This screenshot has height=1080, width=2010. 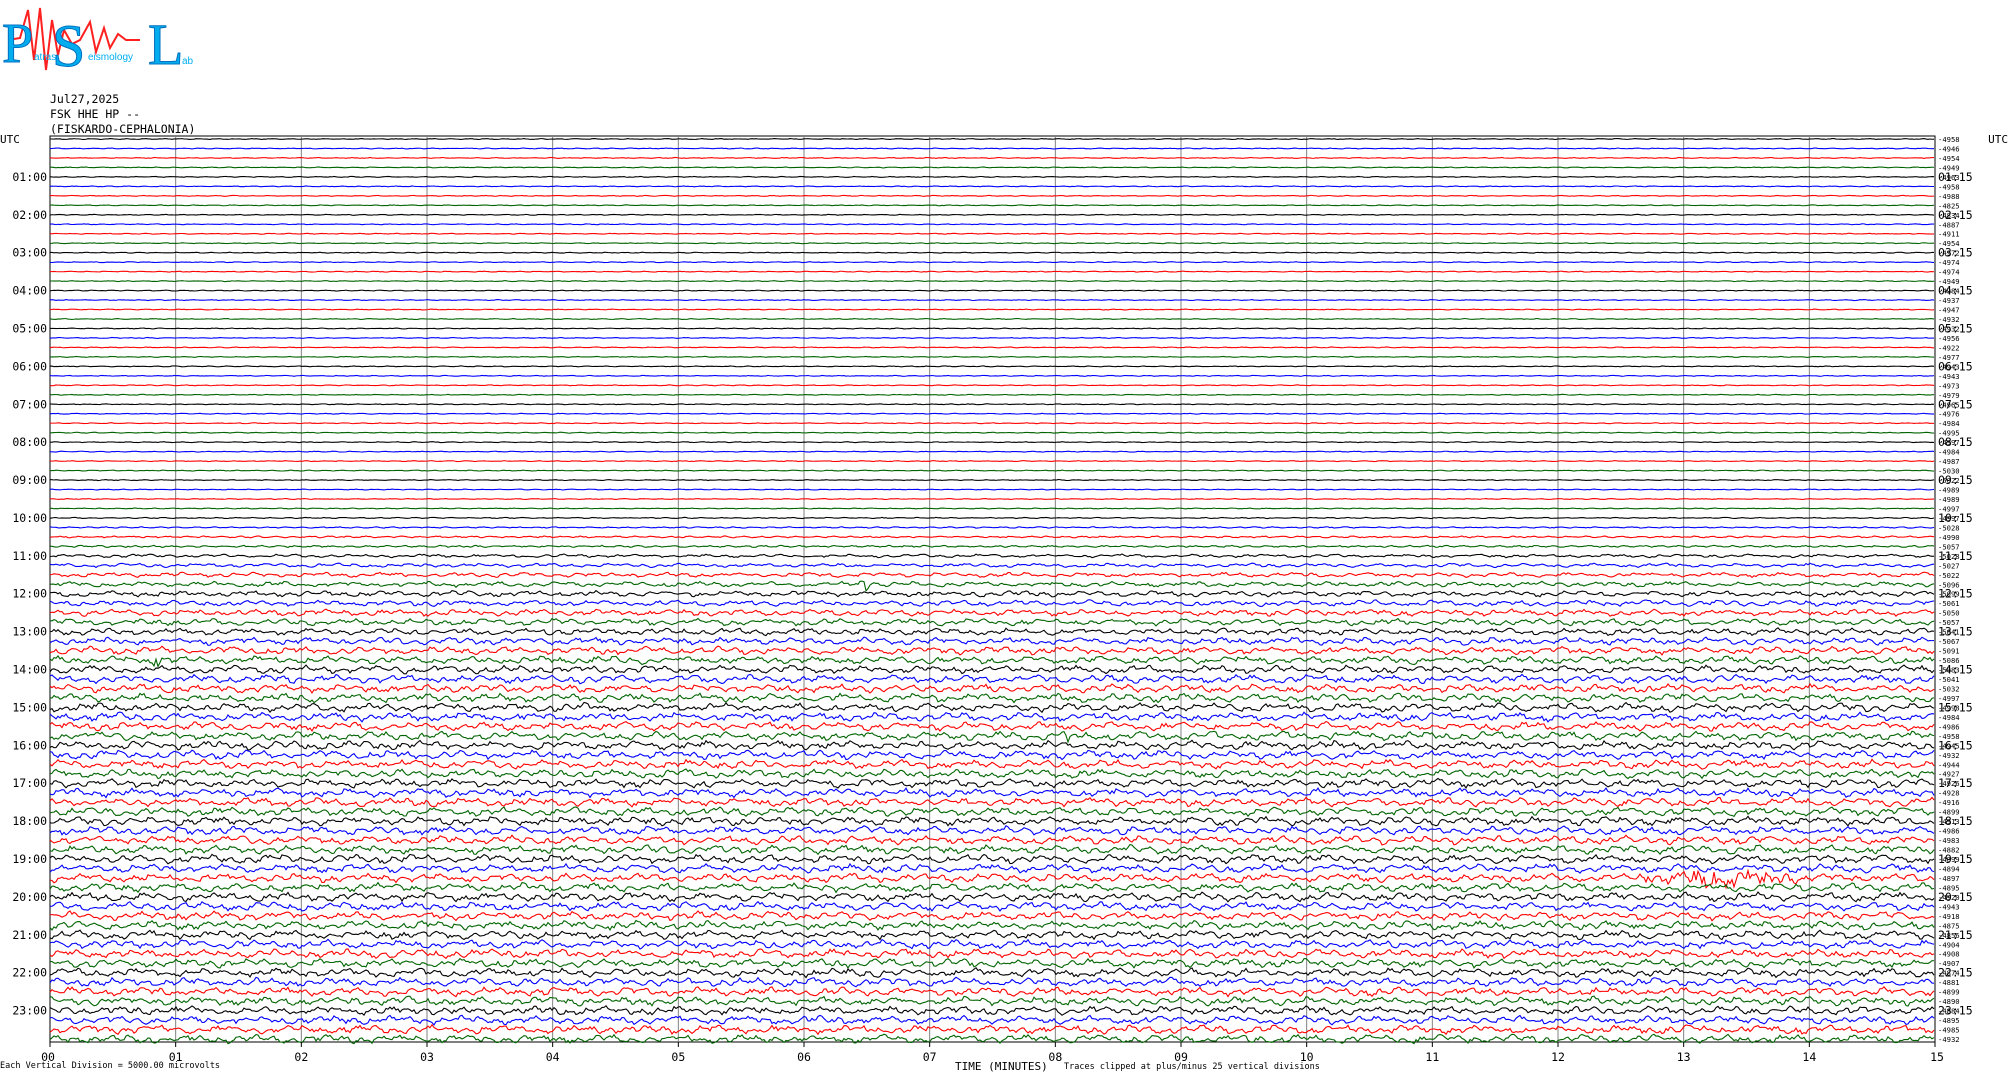 I want to click on trace-offset-label: -4825, so click(x=1949, y=205).